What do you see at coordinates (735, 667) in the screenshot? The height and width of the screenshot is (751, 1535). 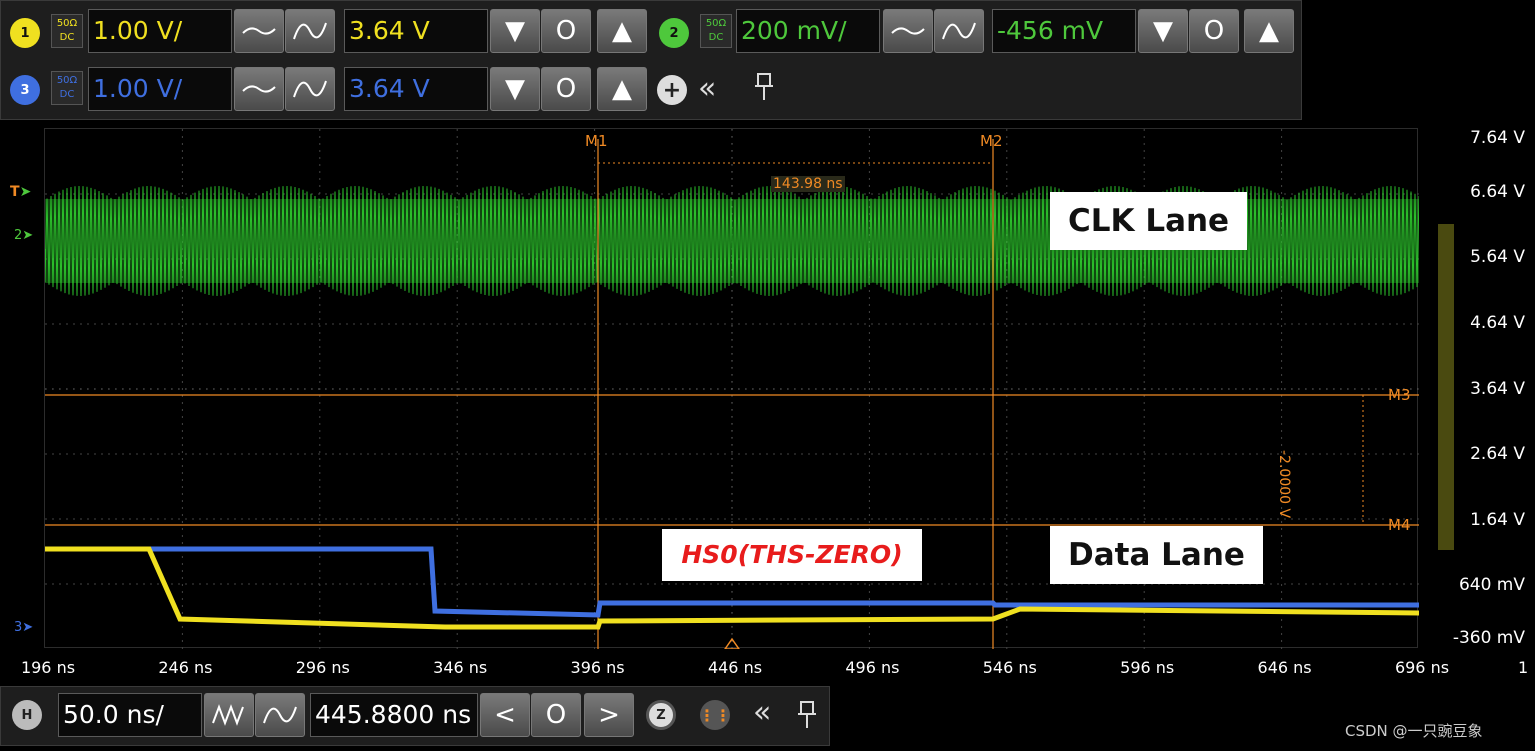 I see `x-axis-tick-label: 446 ns` at bounding box center [735, 667].